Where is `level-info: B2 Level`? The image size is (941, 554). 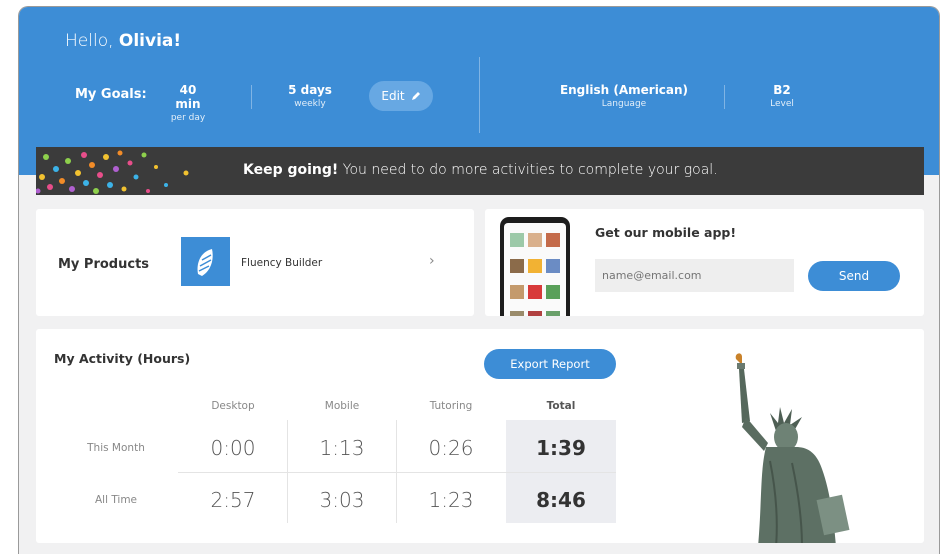
level-info: B2 Level is located at coordinates (782, 96).